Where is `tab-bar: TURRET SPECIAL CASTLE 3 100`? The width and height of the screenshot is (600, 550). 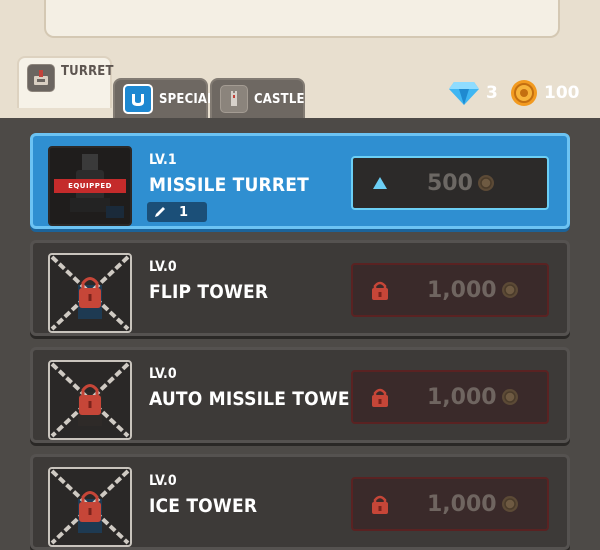
tab-bar: TURRET SPECIAL CASTLE 3 100 is located at coordinates (300, 87).